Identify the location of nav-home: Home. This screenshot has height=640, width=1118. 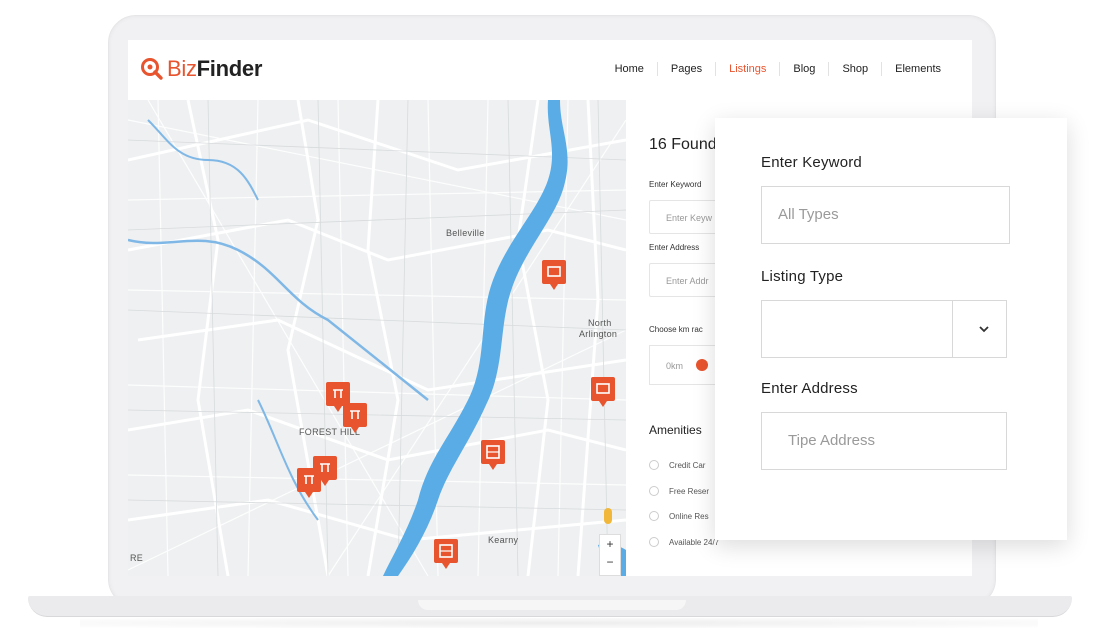
(629, 69).